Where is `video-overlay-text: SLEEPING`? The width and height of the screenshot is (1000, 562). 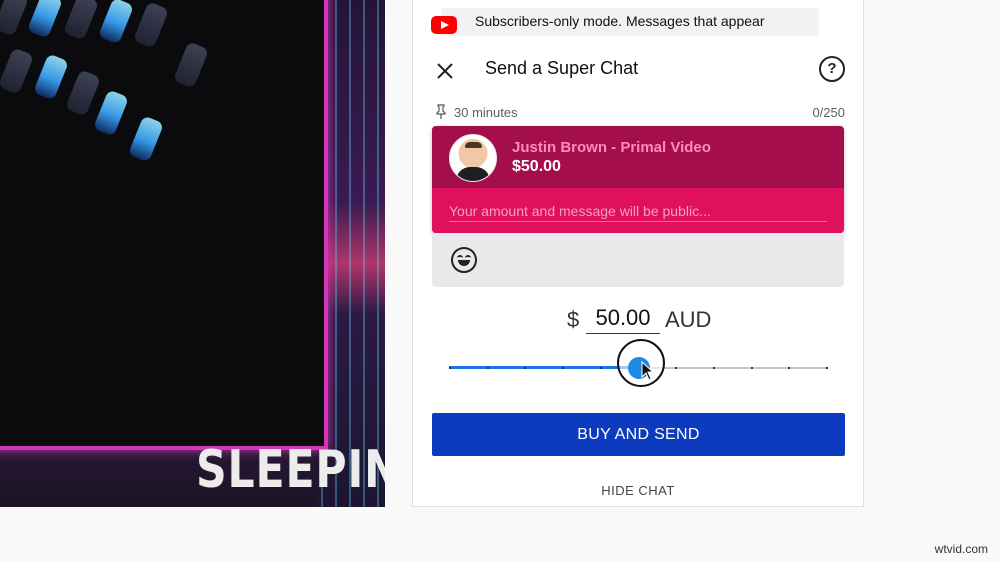 video-overlay-text: SLEEPING is located at coordinates (290, 470).